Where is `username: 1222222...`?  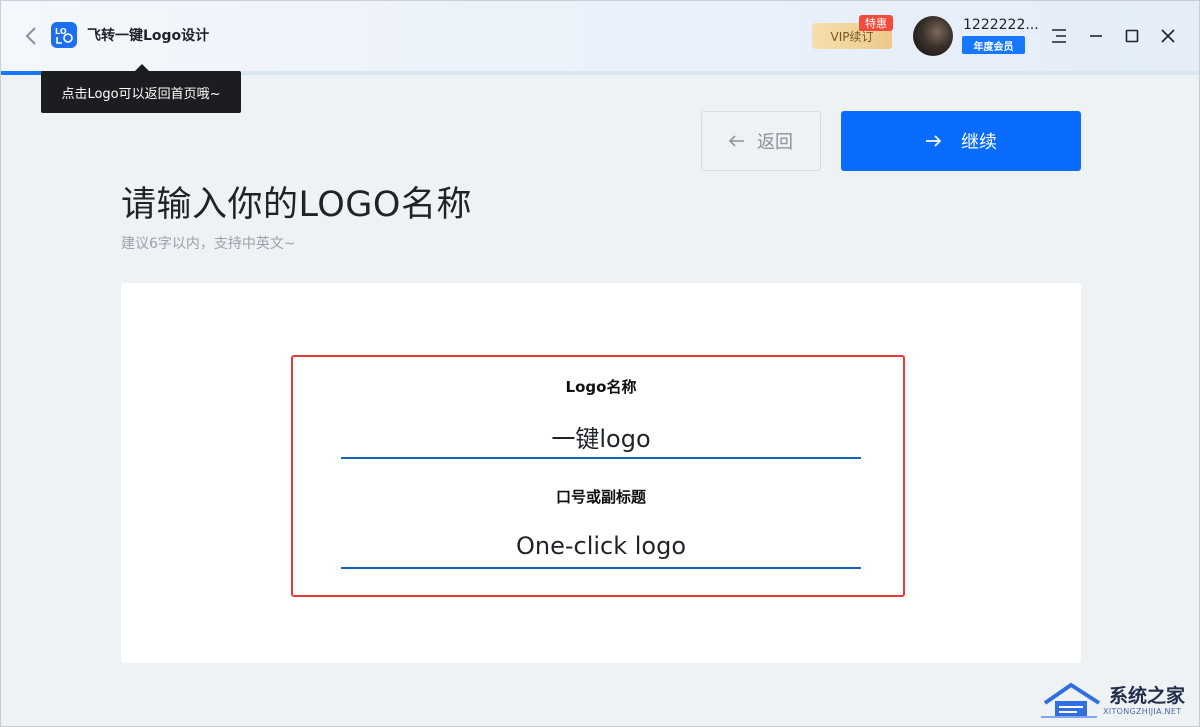 username: 1222222... is located at coordinates (1001, 25).